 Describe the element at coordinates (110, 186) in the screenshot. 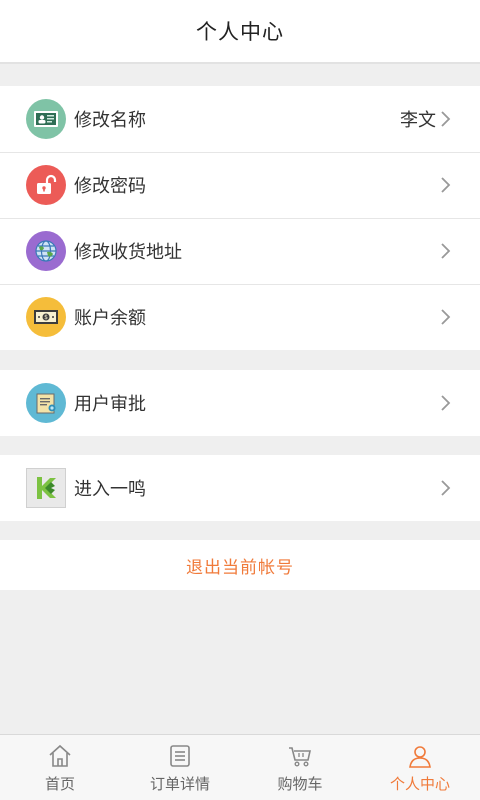

I see `edit-password-label: 修改密码` at that location.